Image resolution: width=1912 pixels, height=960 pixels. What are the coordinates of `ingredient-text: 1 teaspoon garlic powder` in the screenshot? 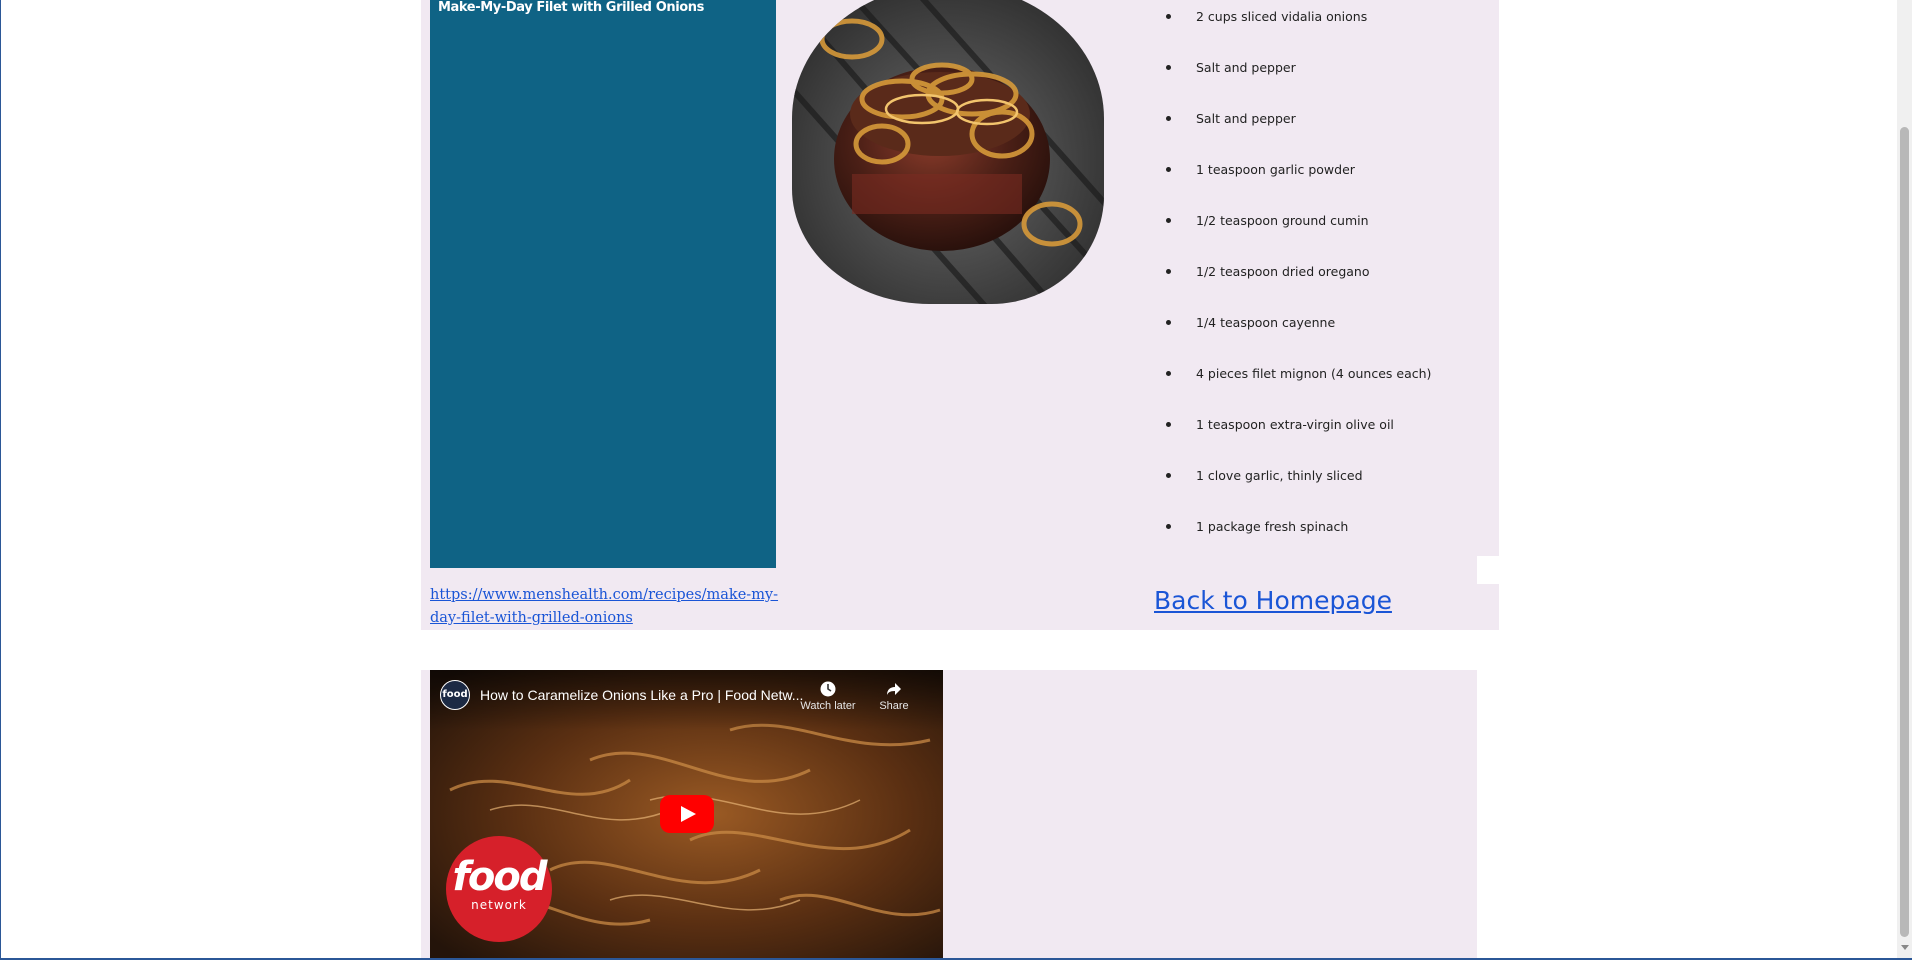 It's located at (1275, 169).